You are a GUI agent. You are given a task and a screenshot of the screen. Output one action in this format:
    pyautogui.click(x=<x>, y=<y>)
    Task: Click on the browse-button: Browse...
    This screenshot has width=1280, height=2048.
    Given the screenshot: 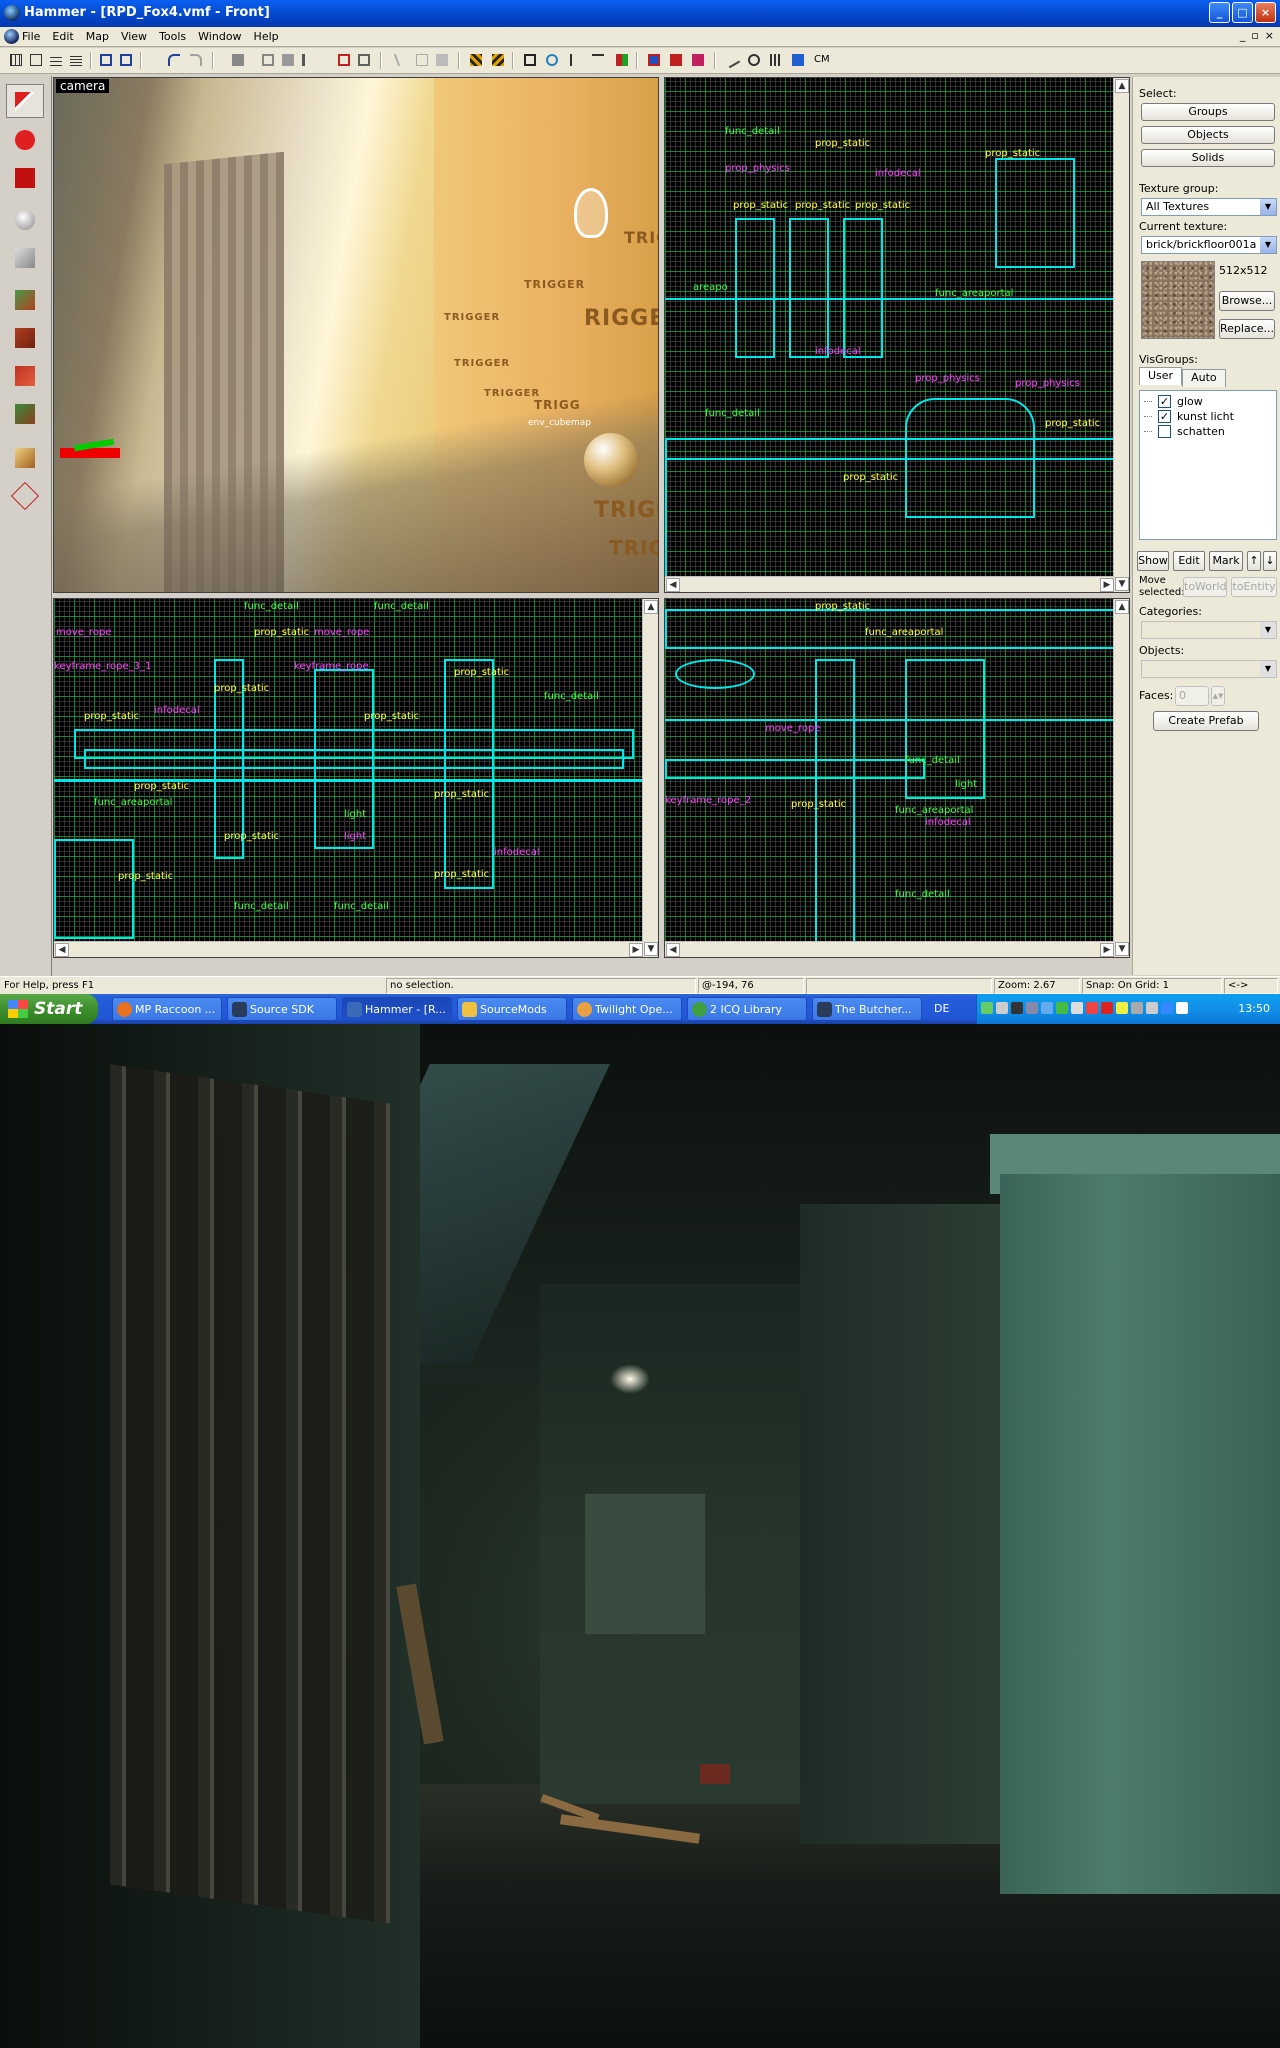 What is the action you would take?
    pyautogui.click(x=1247, y=301)
    